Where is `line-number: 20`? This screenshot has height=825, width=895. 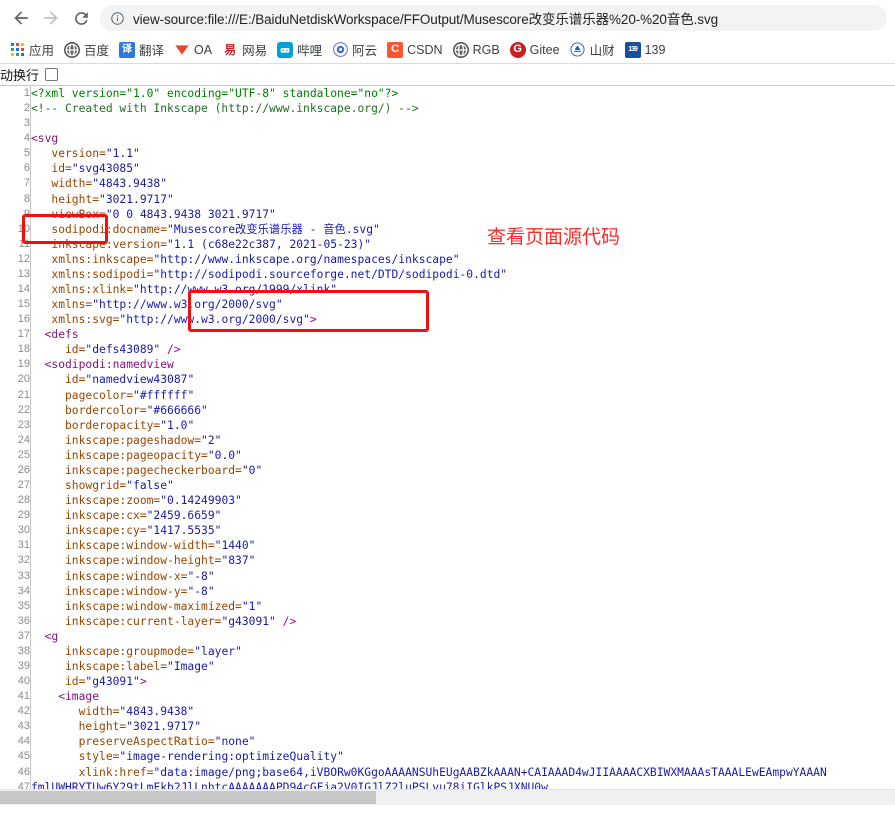 line-number: 20 is located at coordinates (15, 380).